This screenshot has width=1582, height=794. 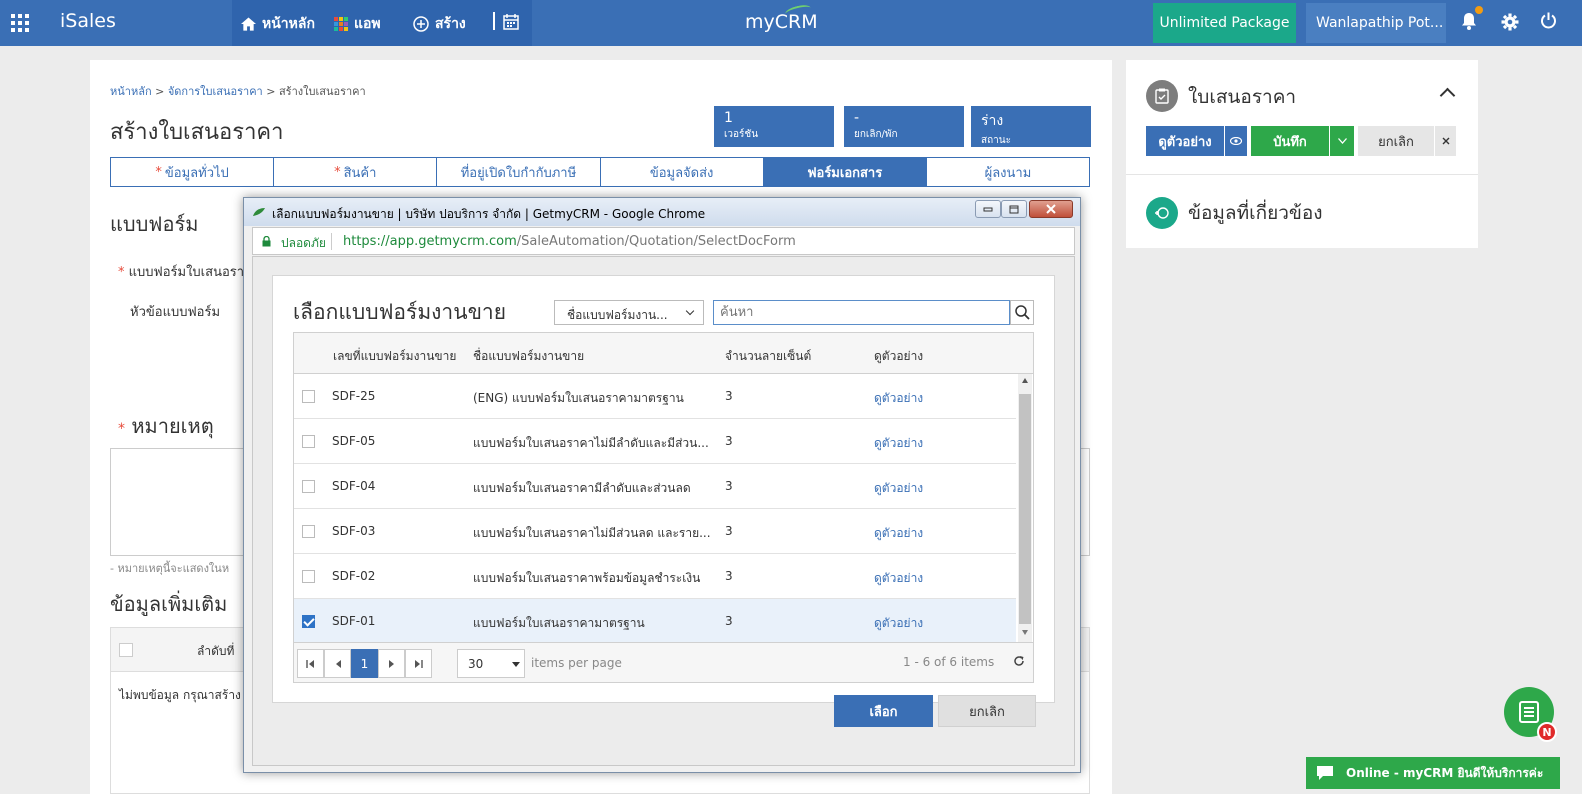 What do you see at coordinates (310, 663) in the screenshot?
I see `first-page-button` at bounding box center [310, 663].